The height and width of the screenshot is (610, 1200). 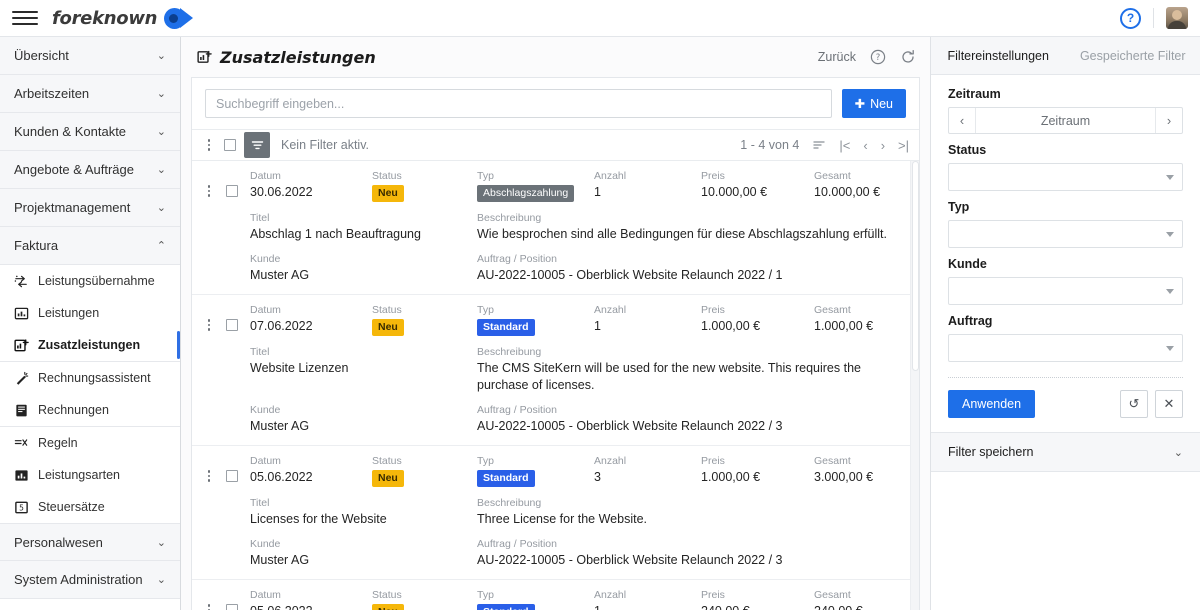 I want to click on top-bar-actions: ?, so click(x=1154, y=18).